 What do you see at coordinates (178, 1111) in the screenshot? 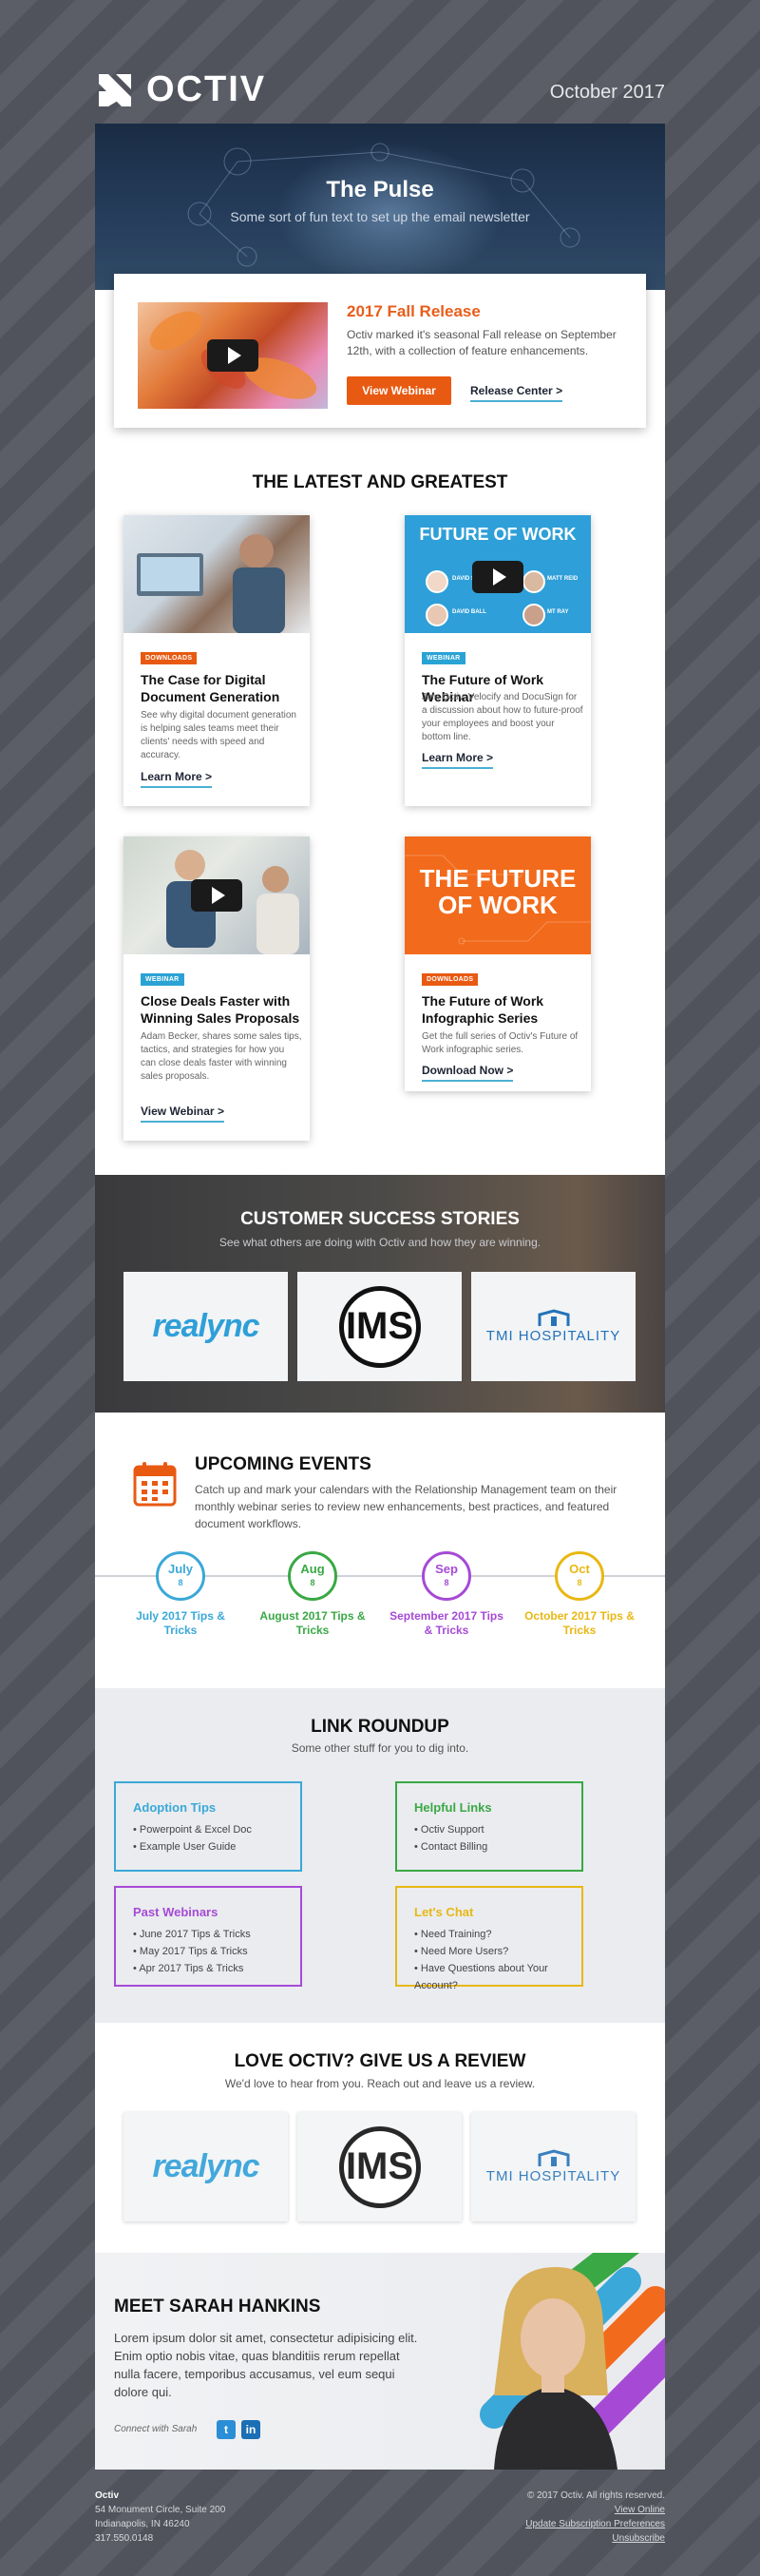
I see `link-label: View Webinar` at bounding box center [178, 1111].